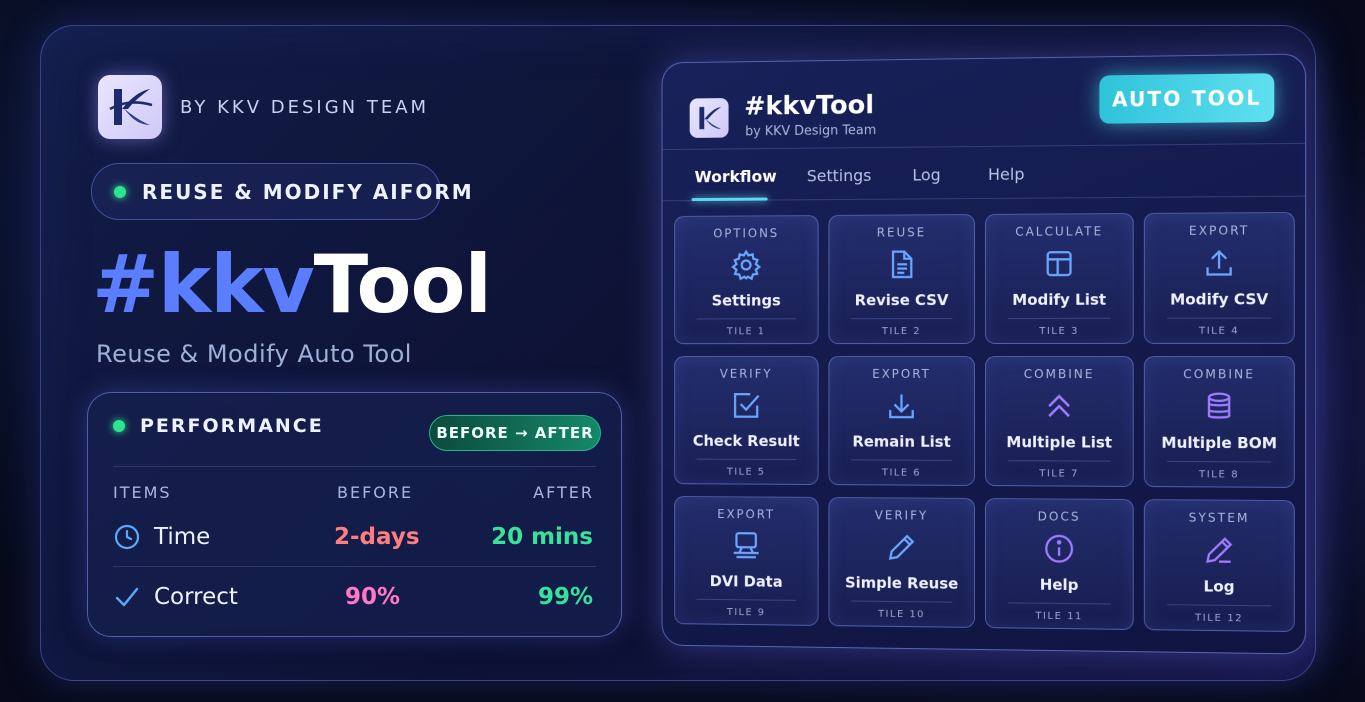 This screenshot has height=702, width=1365. Describe the element at coordinates (746, 441) in the screenshot. I see `tile-name: Check Result` at that location.